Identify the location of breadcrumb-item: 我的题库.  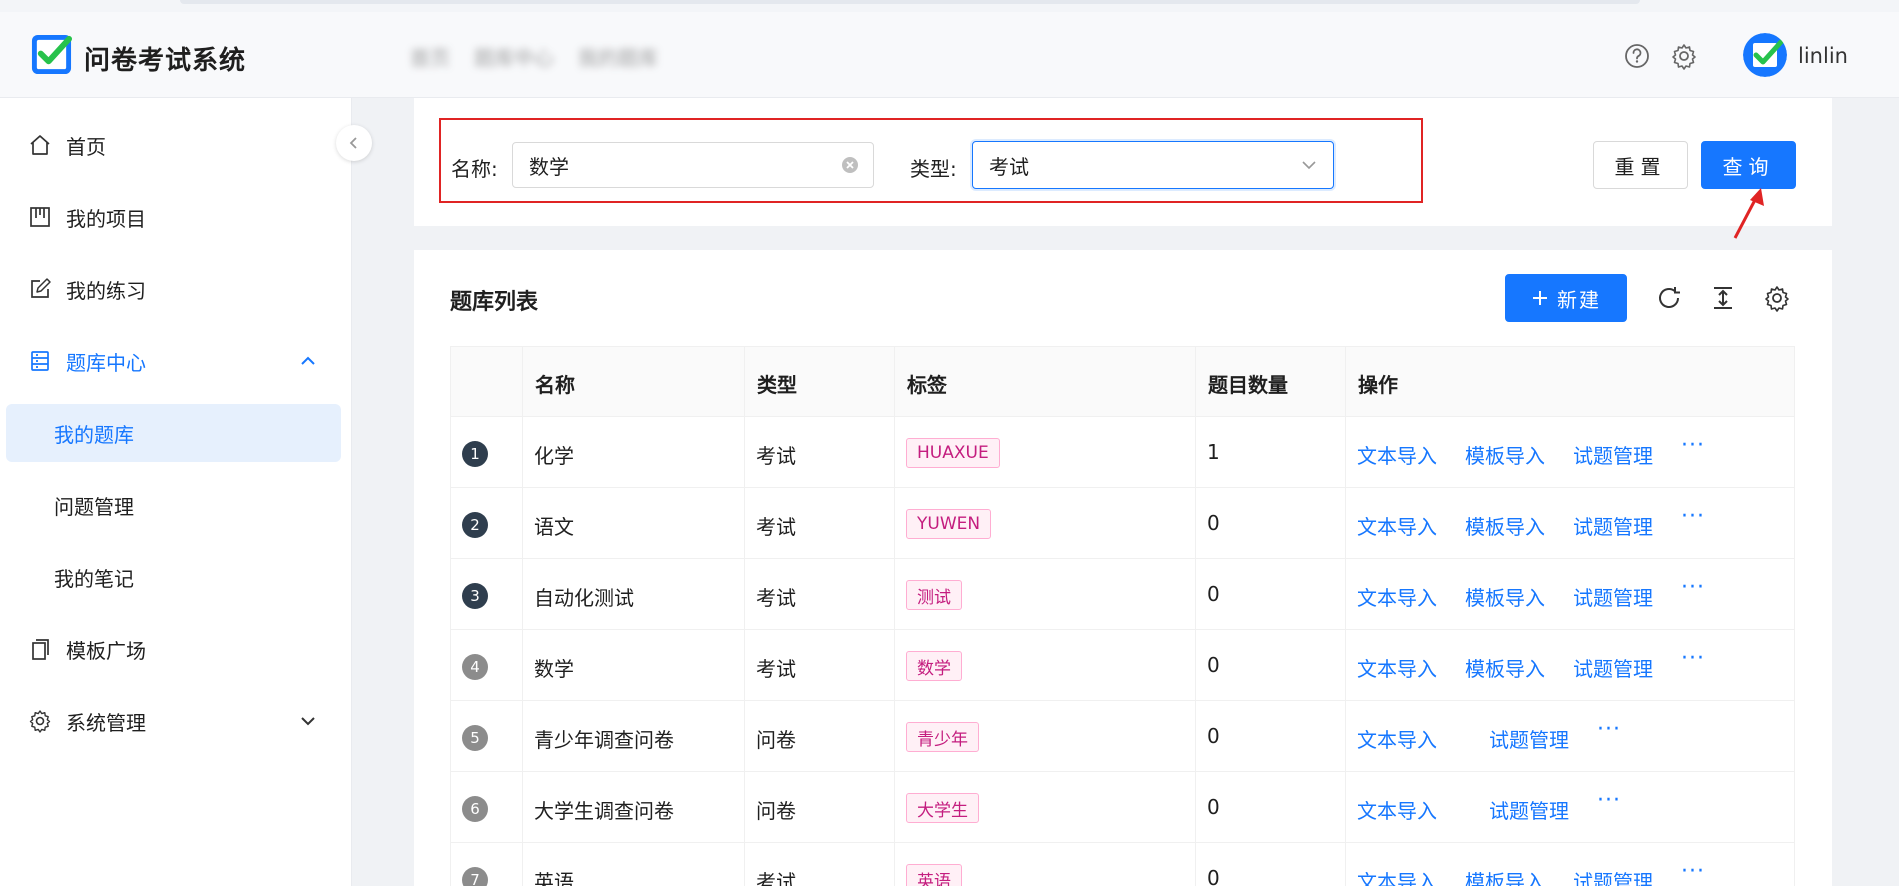
(618, 57).